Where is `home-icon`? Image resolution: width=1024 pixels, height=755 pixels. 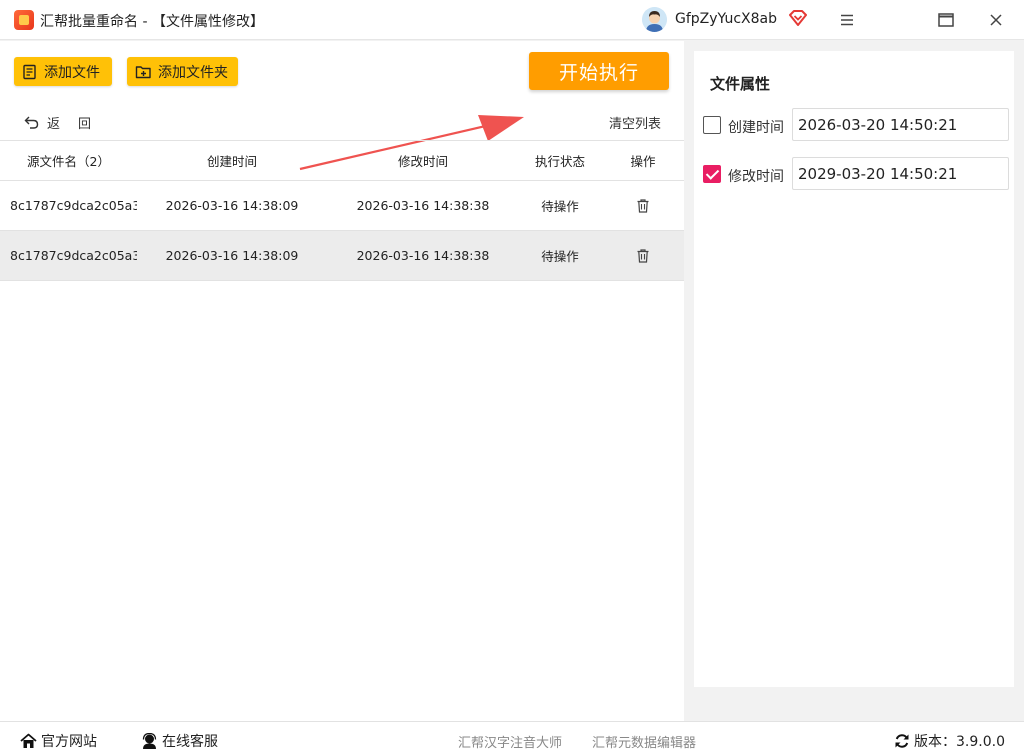
home-icon is located at coordinates (28, 740).